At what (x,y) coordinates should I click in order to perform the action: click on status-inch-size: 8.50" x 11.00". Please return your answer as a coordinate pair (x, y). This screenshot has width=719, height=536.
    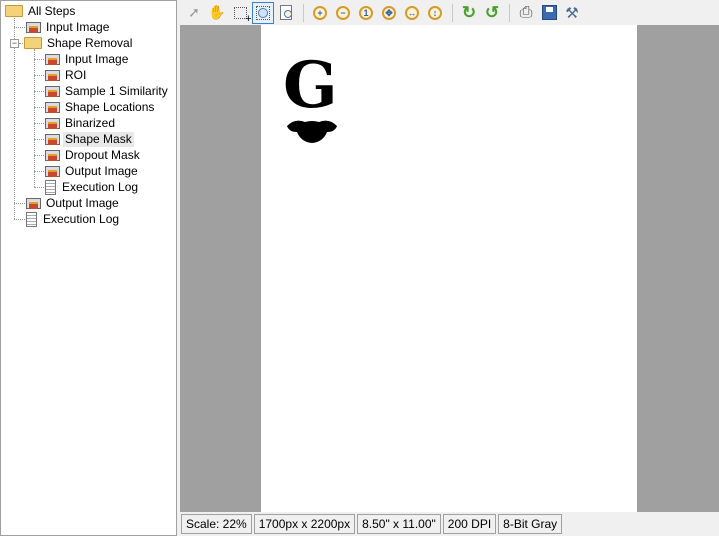
    Looking at the image, I should click on (399, 524).